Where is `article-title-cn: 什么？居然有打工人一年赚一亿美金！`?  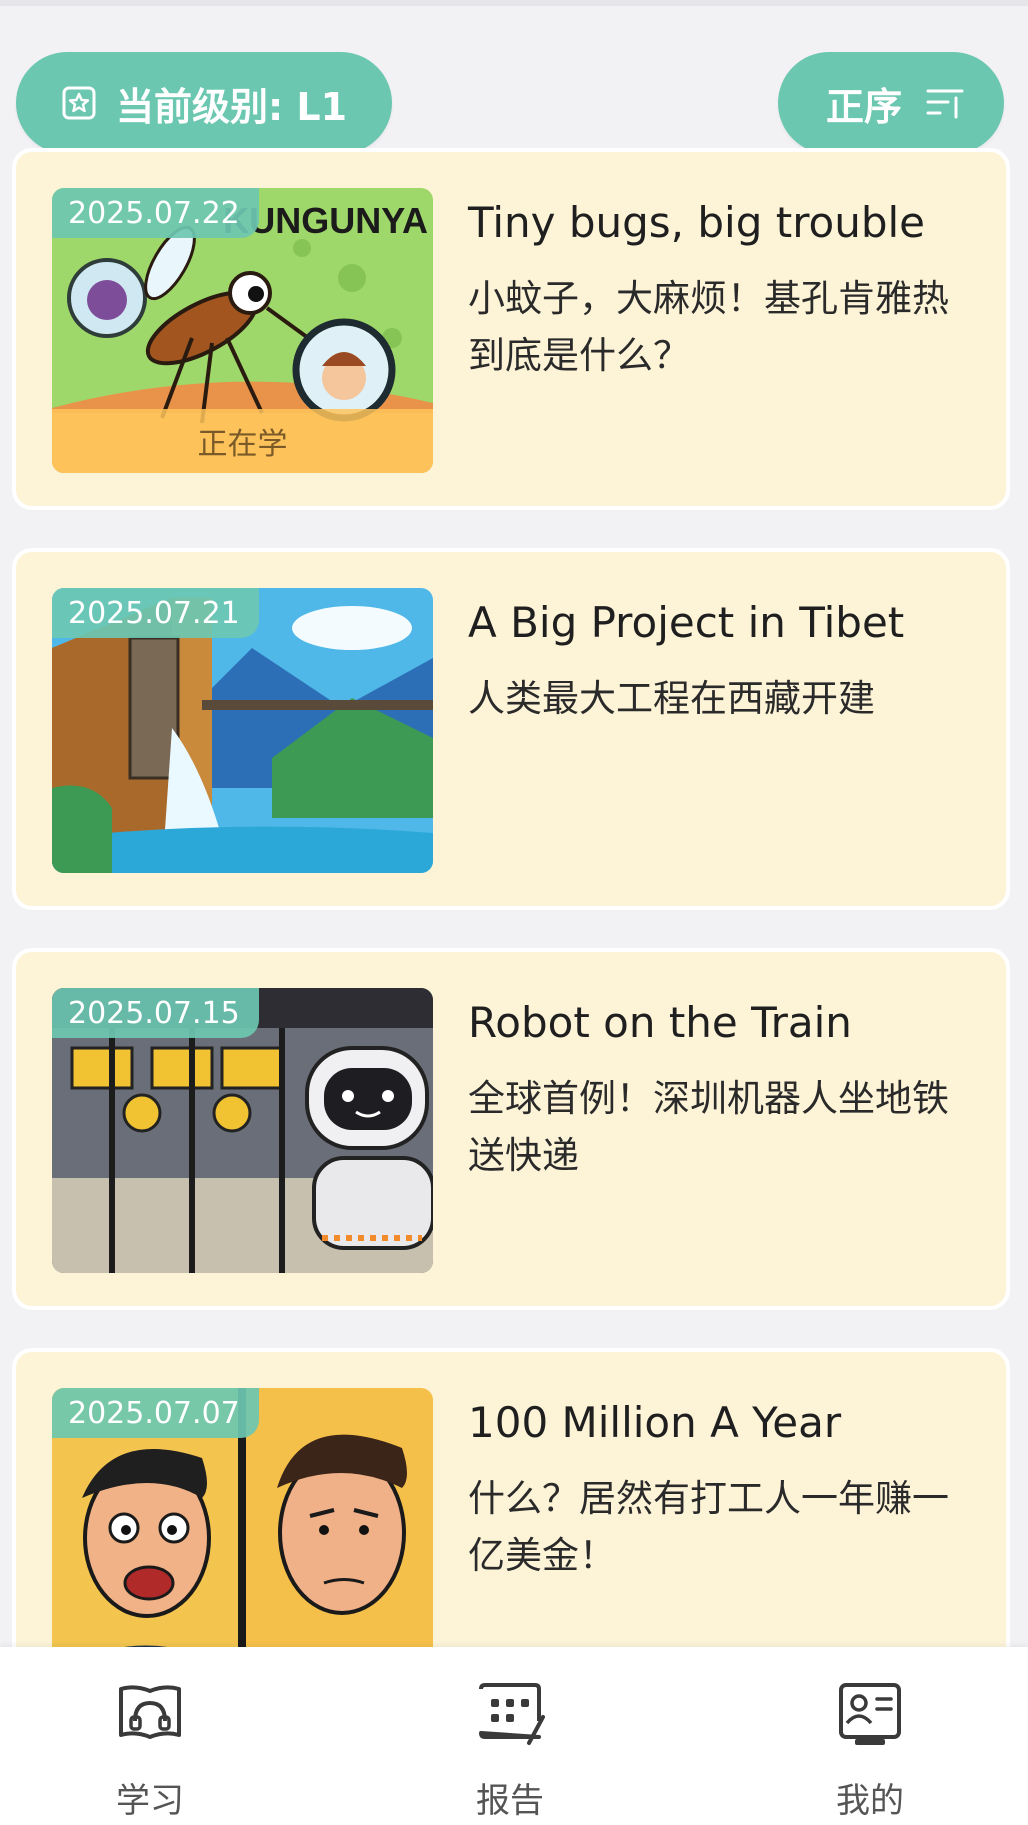 article-title-cn: 什么？居然有打工人一年赚一亿美金！ is located at coordinates (708, 1527).